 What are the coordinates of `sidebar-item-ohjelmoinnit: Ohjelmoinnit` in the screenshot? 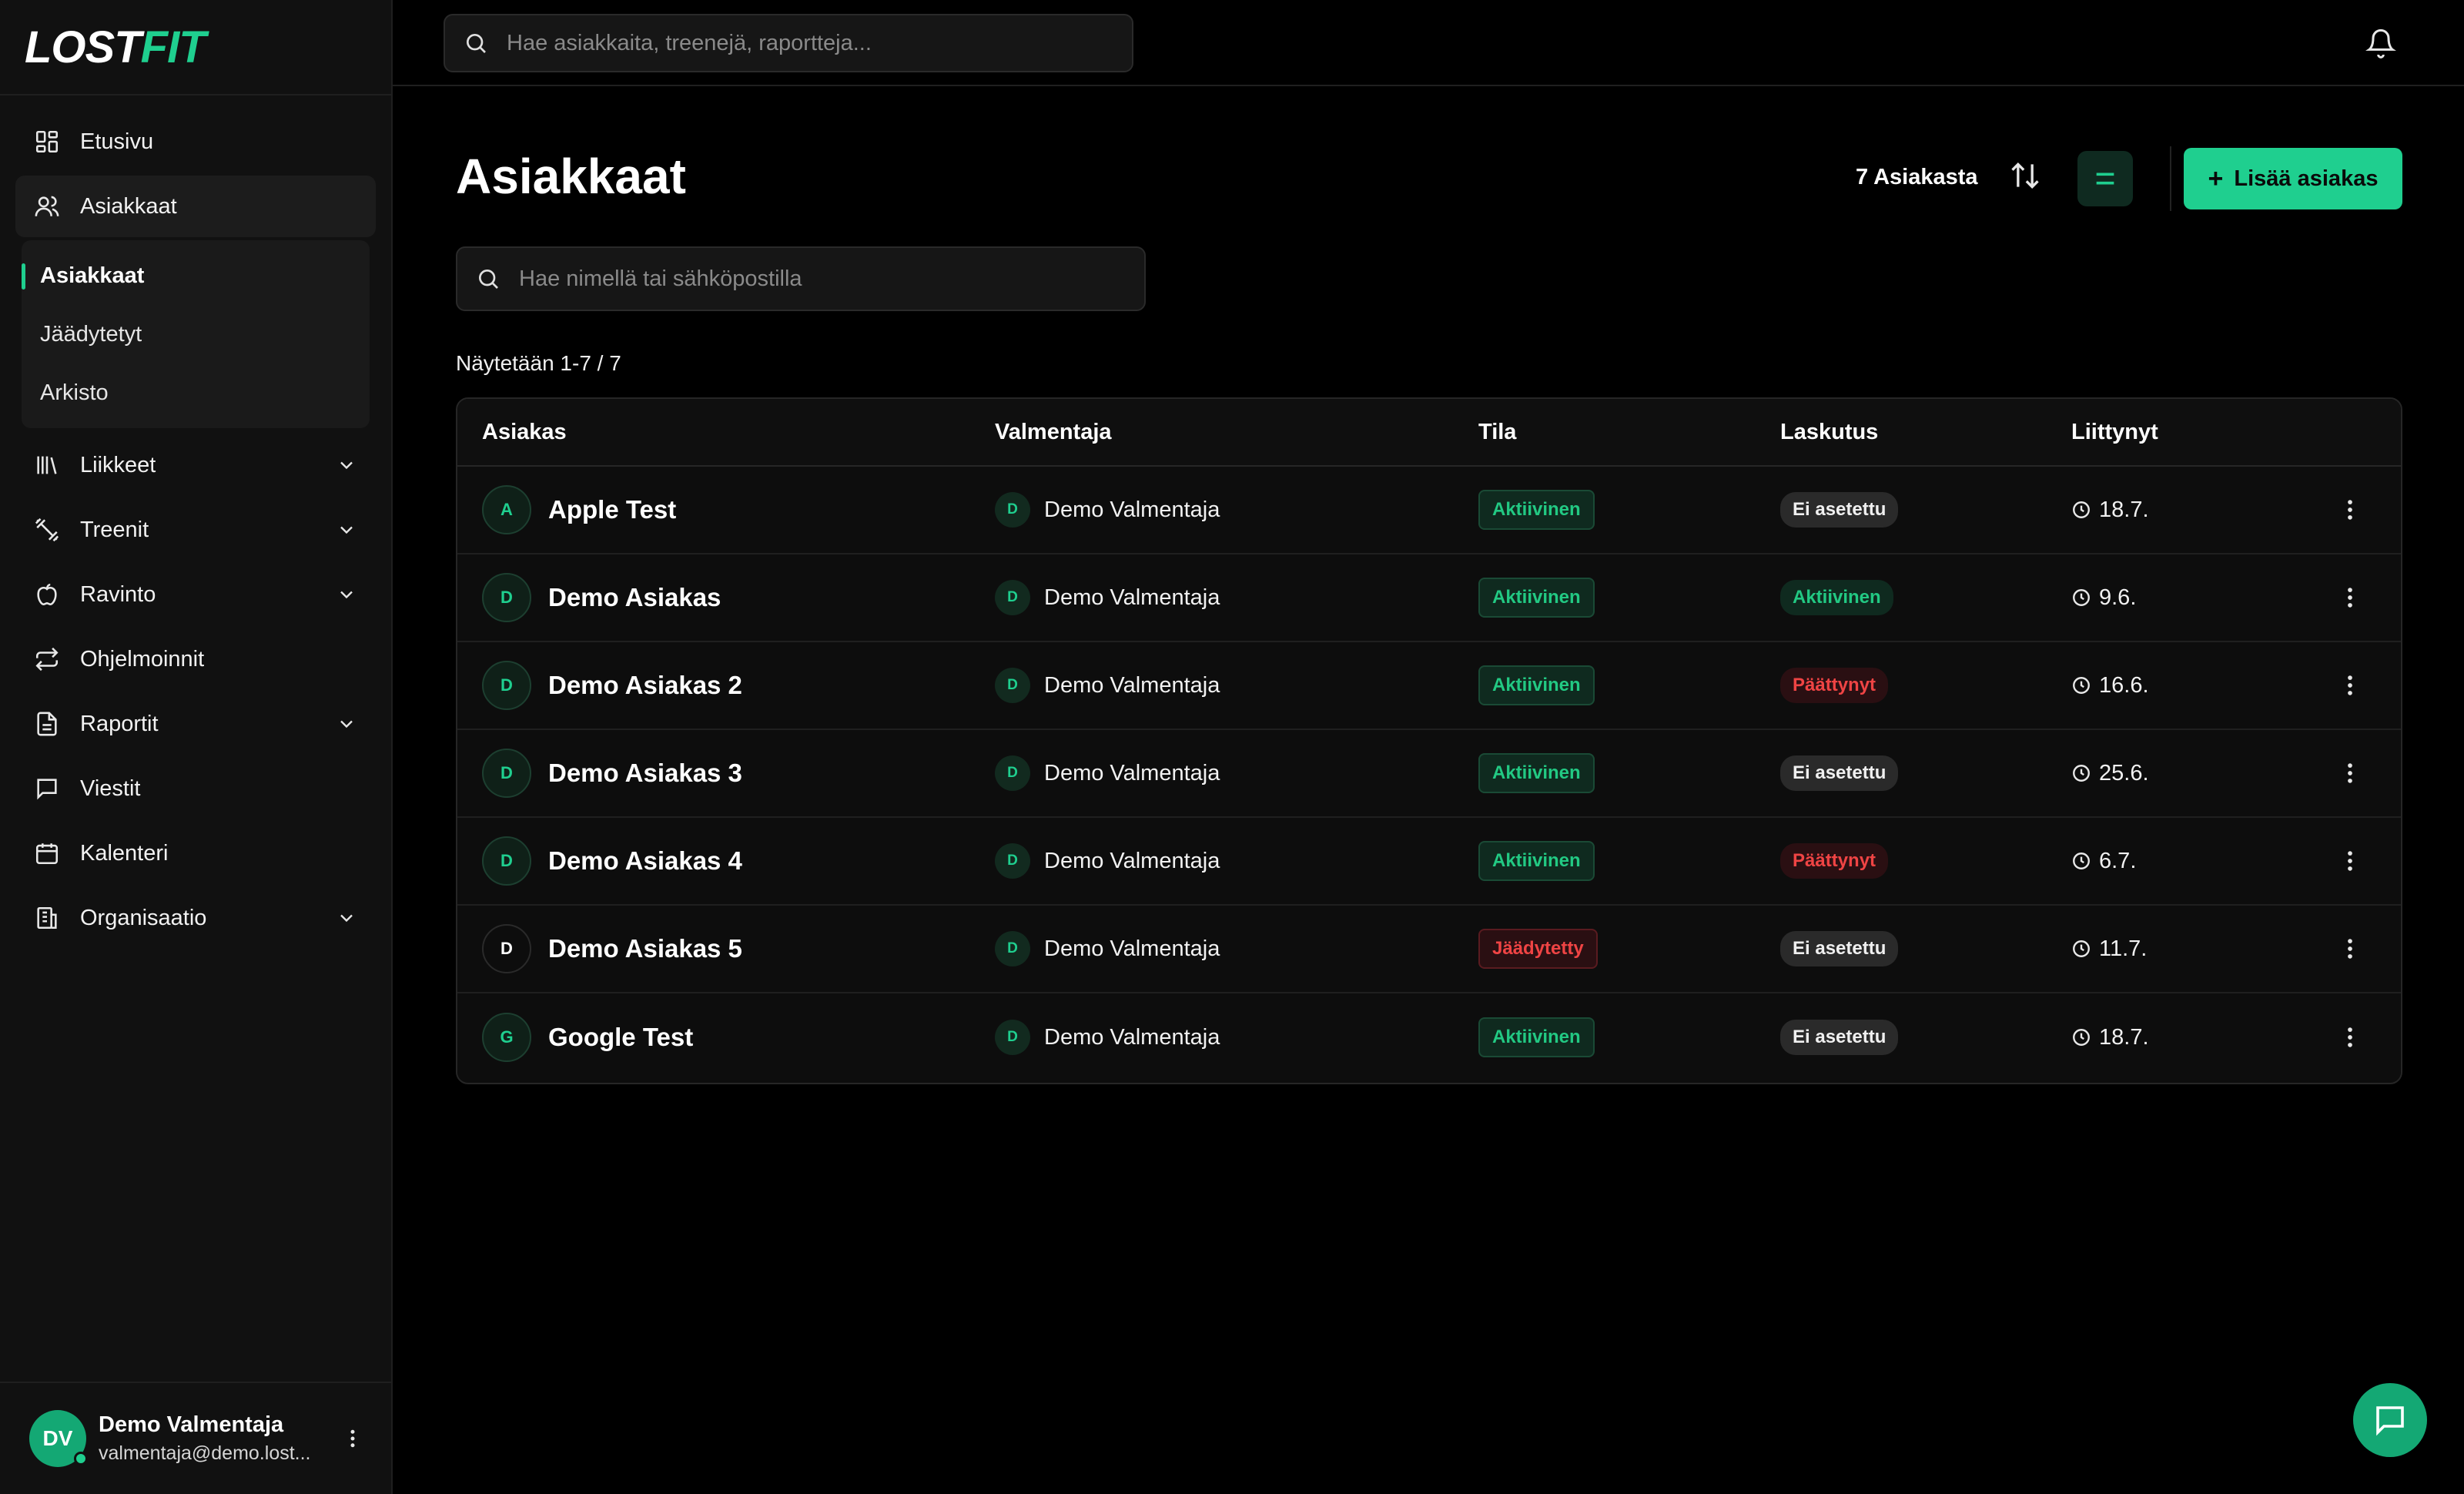 It's located at (195, 659).